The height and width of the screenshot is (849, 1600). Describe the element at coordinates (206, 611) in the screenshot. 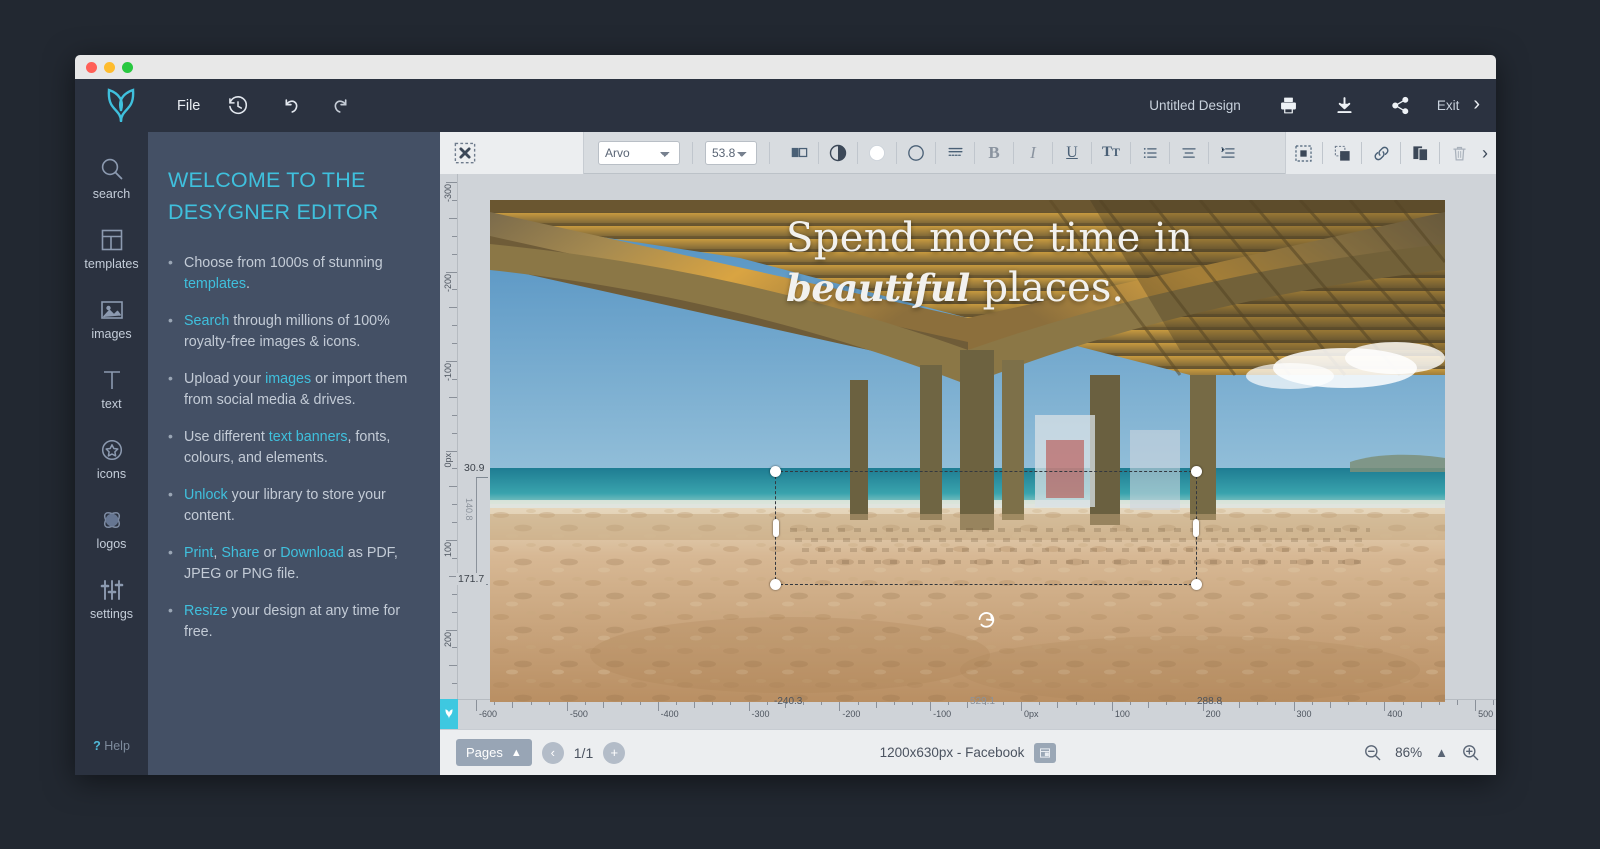

I see `welcome-link: Resize` at that location.